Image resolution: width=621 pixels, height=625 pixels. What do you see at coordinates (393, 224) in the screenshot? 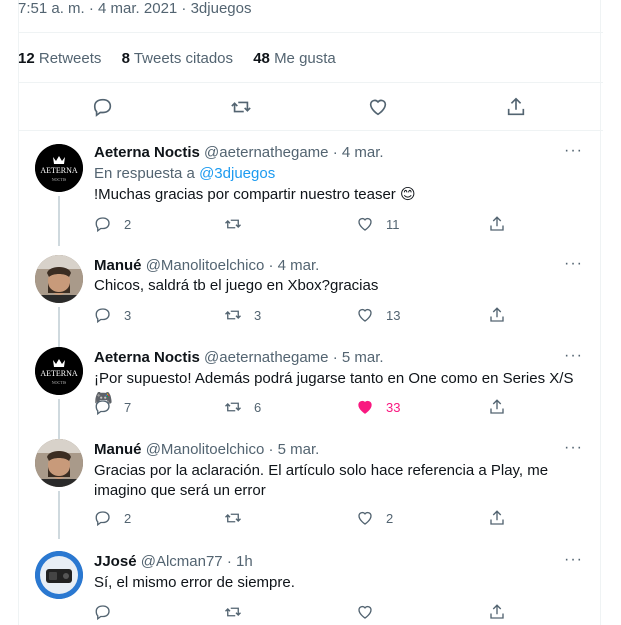
I see `like-count: 11` at bounding box center [393, 224].